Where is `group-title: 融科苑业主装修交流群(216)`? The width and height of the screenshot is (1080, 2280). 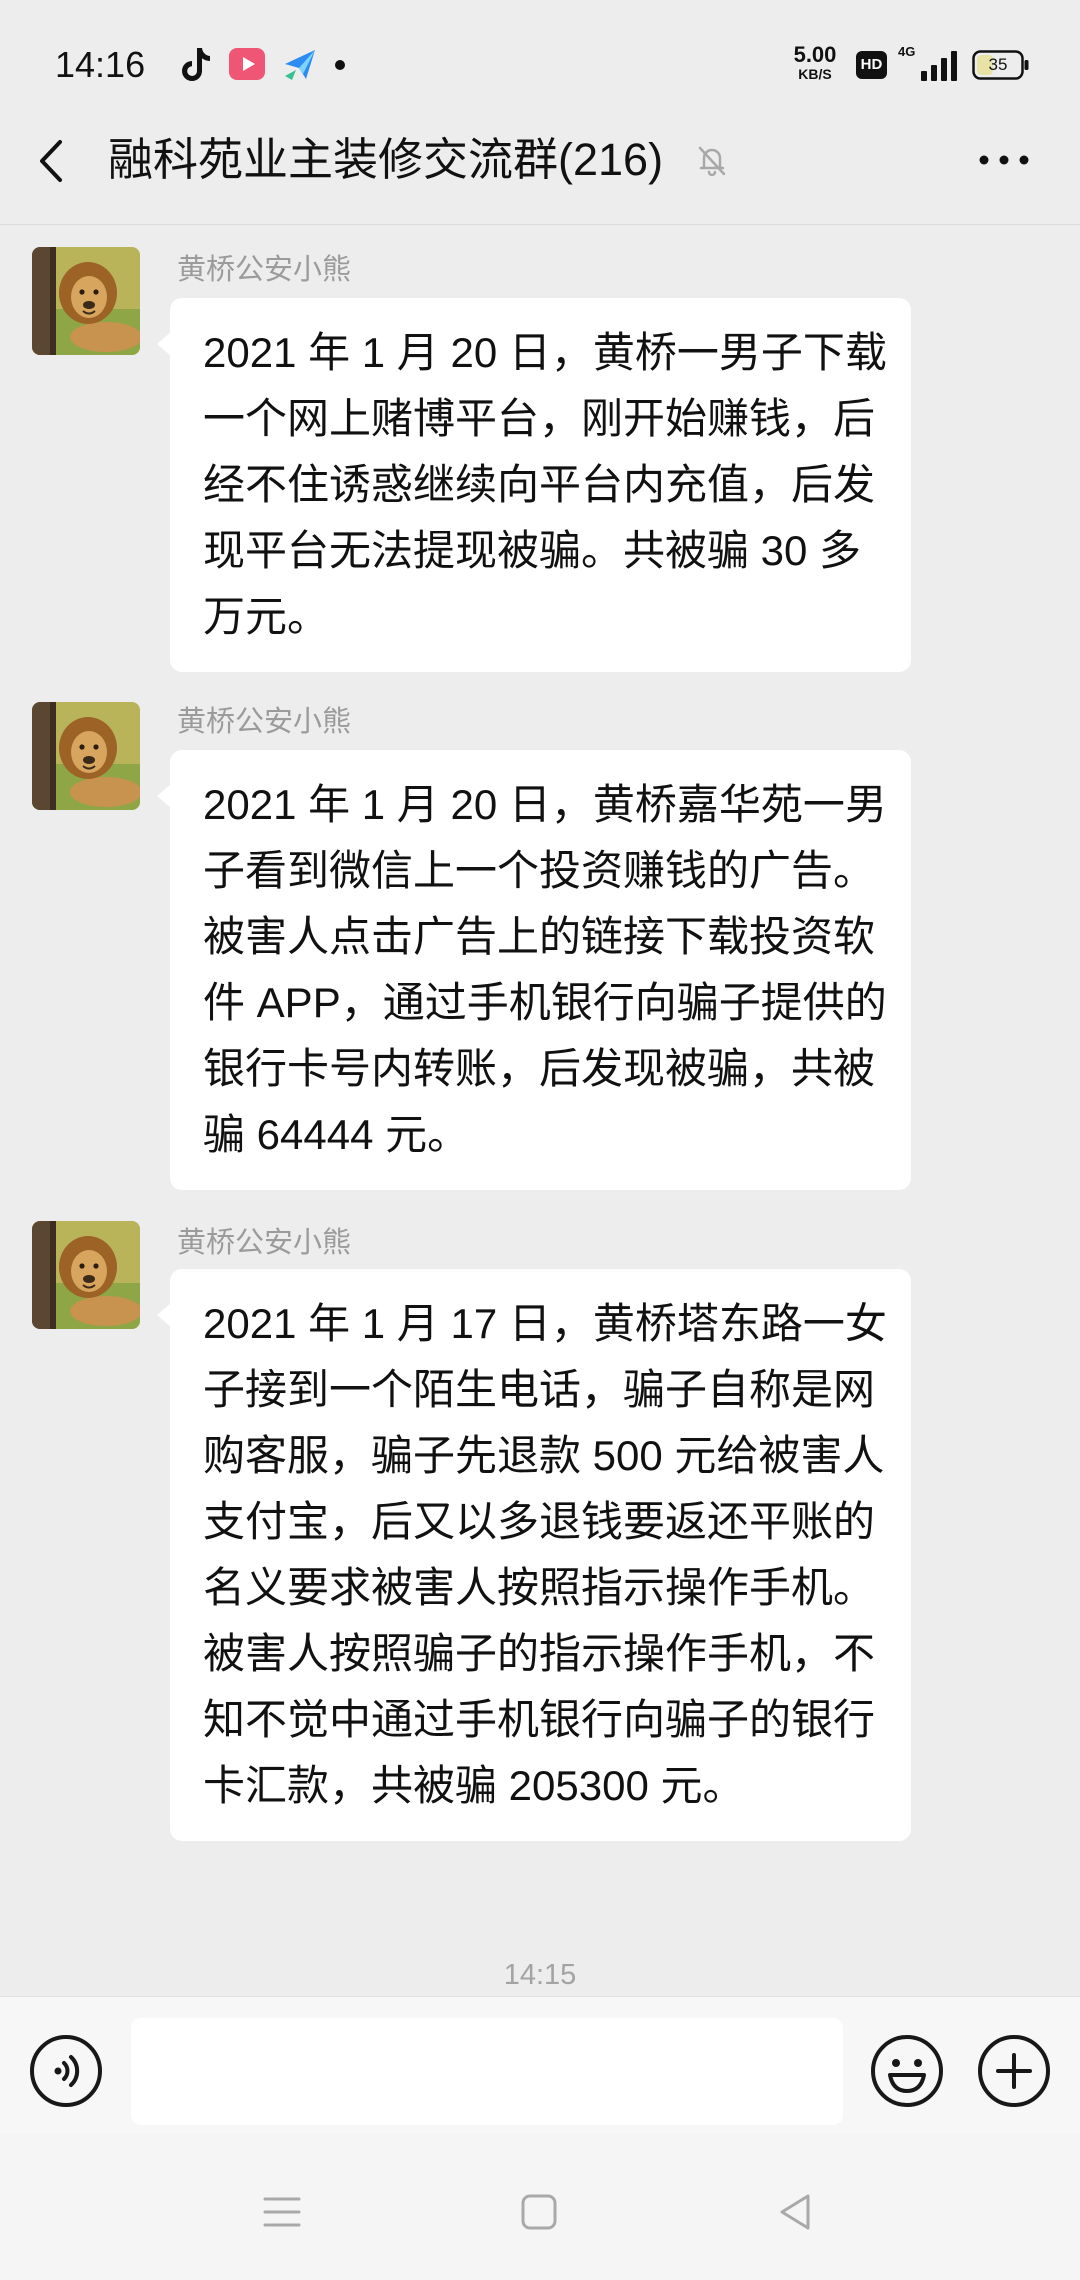 group-title: 融科苑业主装修交流群(216) is located at coordinates (386, 159).